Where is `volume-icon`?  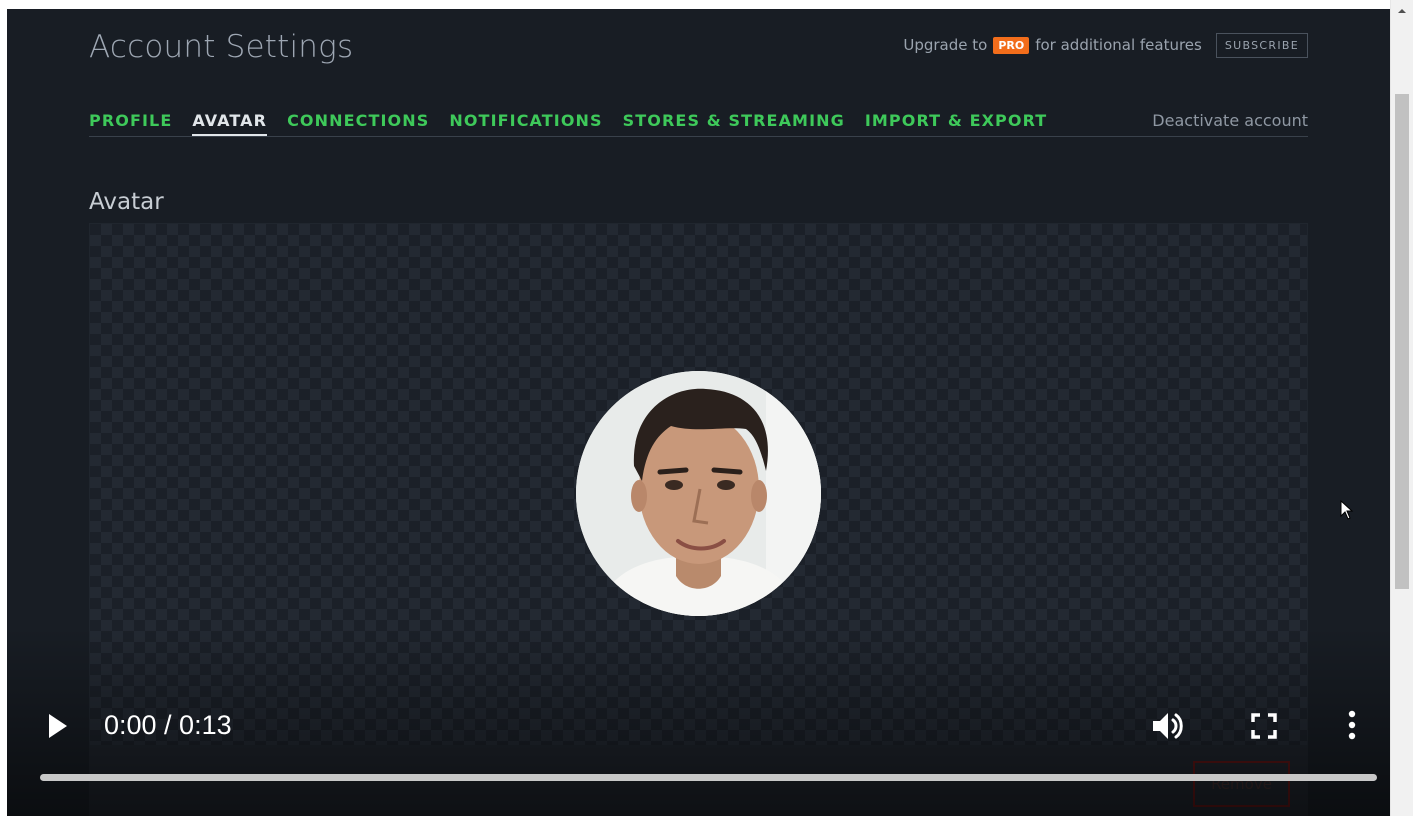 volume-icon is located at coordinates (1168, 726).